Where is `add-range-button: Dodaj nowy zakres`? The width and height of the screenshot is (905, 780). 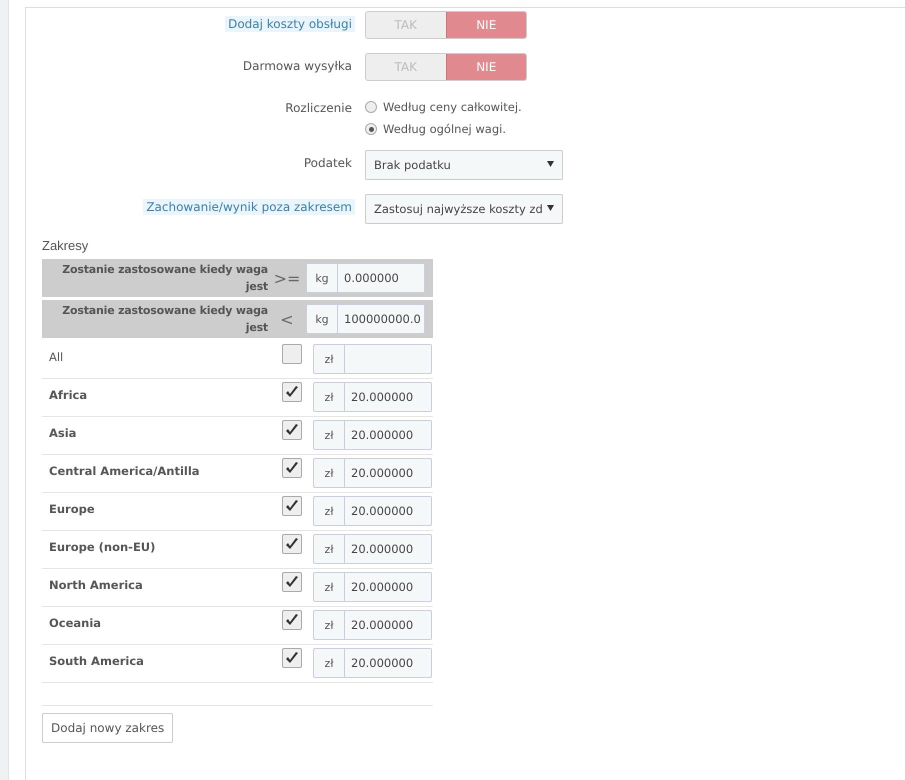 add-range-button: Dodaj nowy zakres is located at coordinates (108, 728).